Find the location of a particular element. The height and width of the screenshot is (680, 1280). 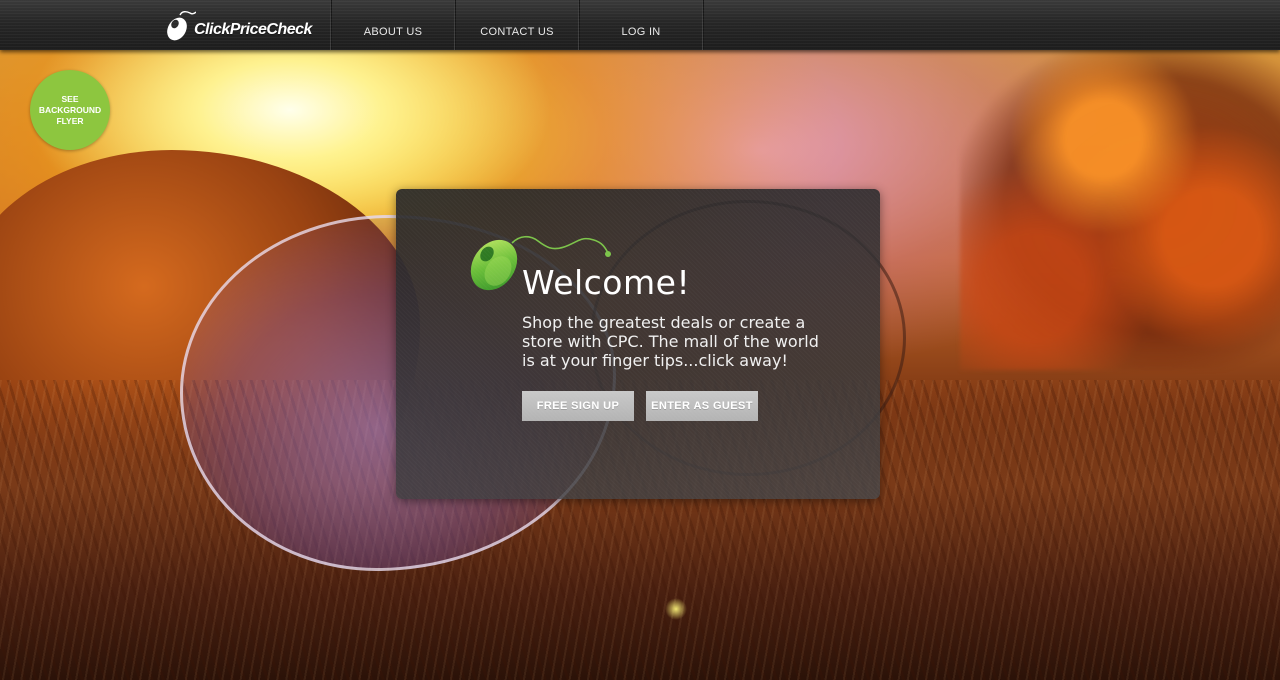

nav-log-in: LOG IN is located at coordinates (641, 25).